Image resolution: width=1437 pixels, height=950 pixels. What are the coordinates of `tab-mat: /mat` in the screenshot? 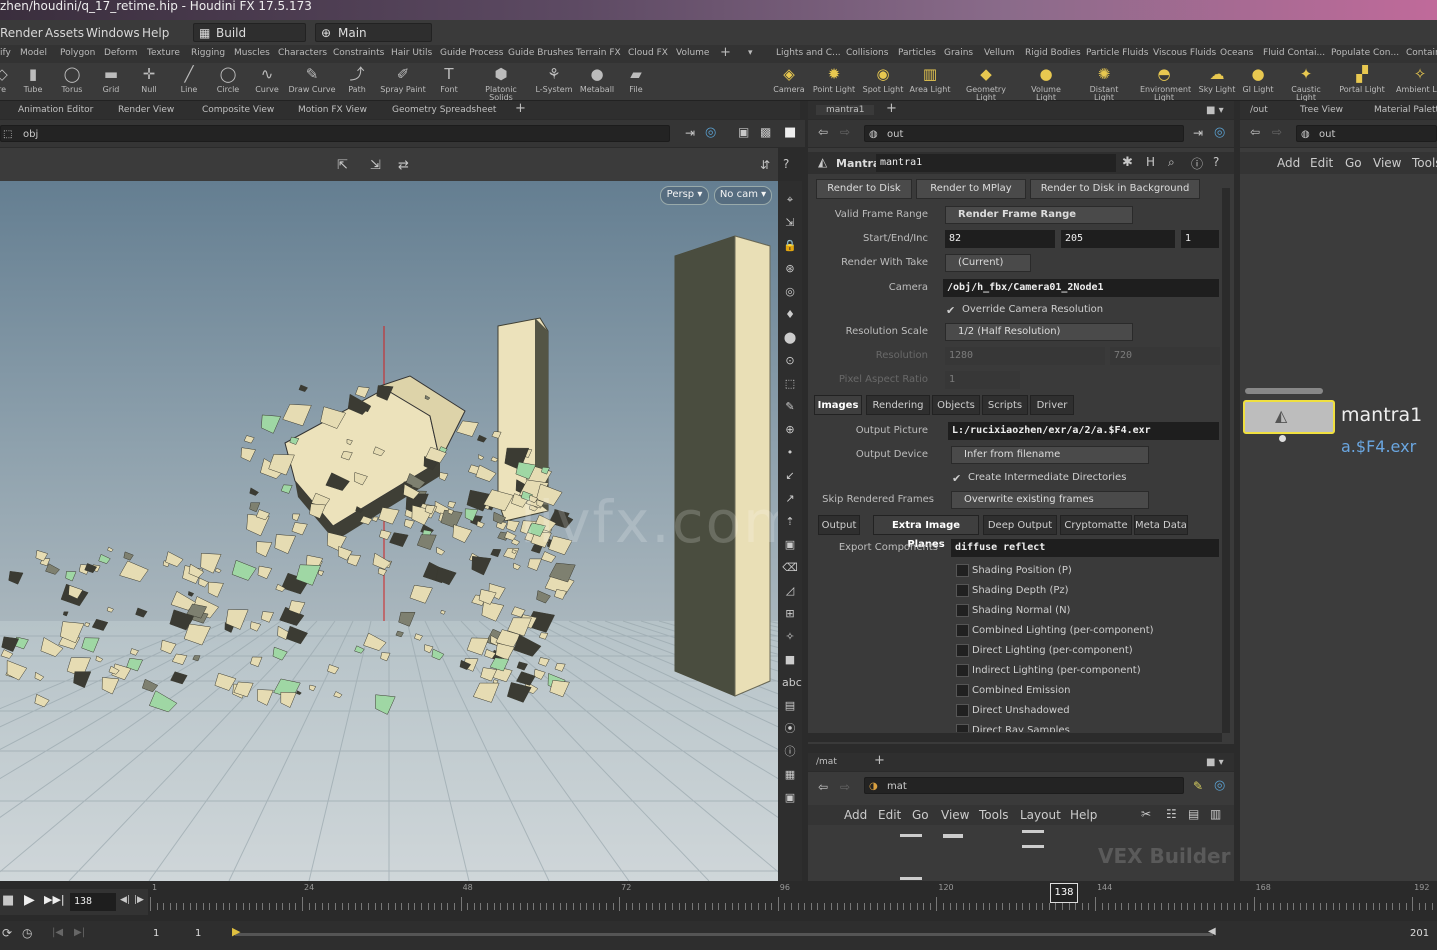 It's located at (826, 762).